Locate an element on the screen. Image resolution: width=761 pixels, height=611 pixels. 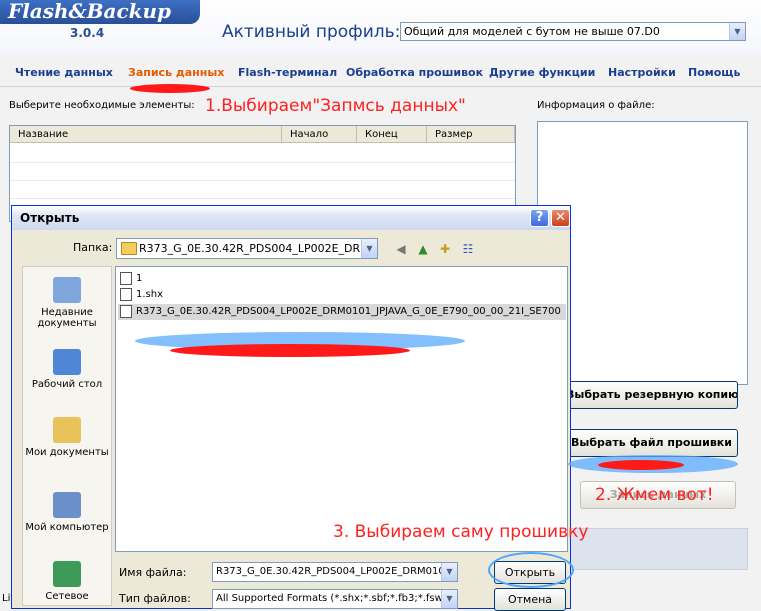
tab-flash-terminal: Flash-терминал is located at coordinates (287, 72).